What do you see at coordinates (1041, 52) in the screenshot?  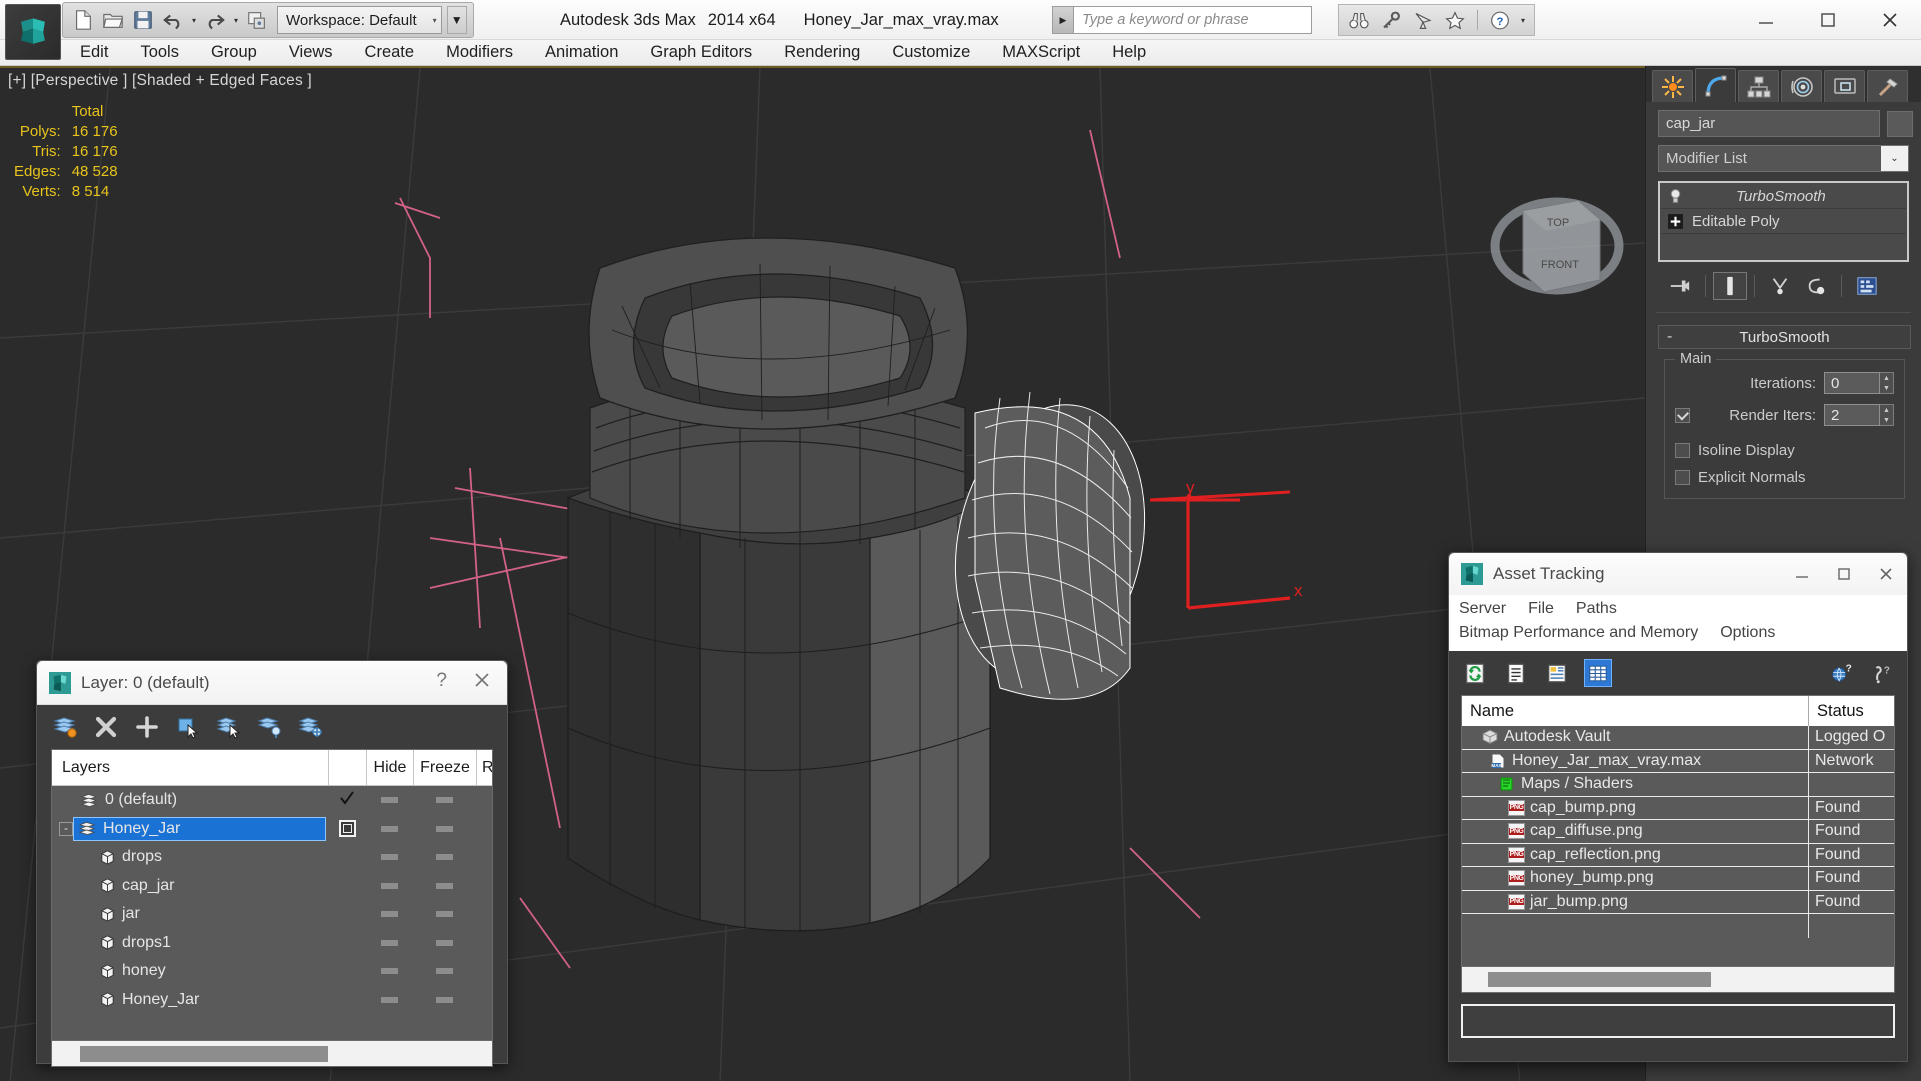 I see `menu-item-maxscript: MAXScript` at bounding box center [1041, 52].